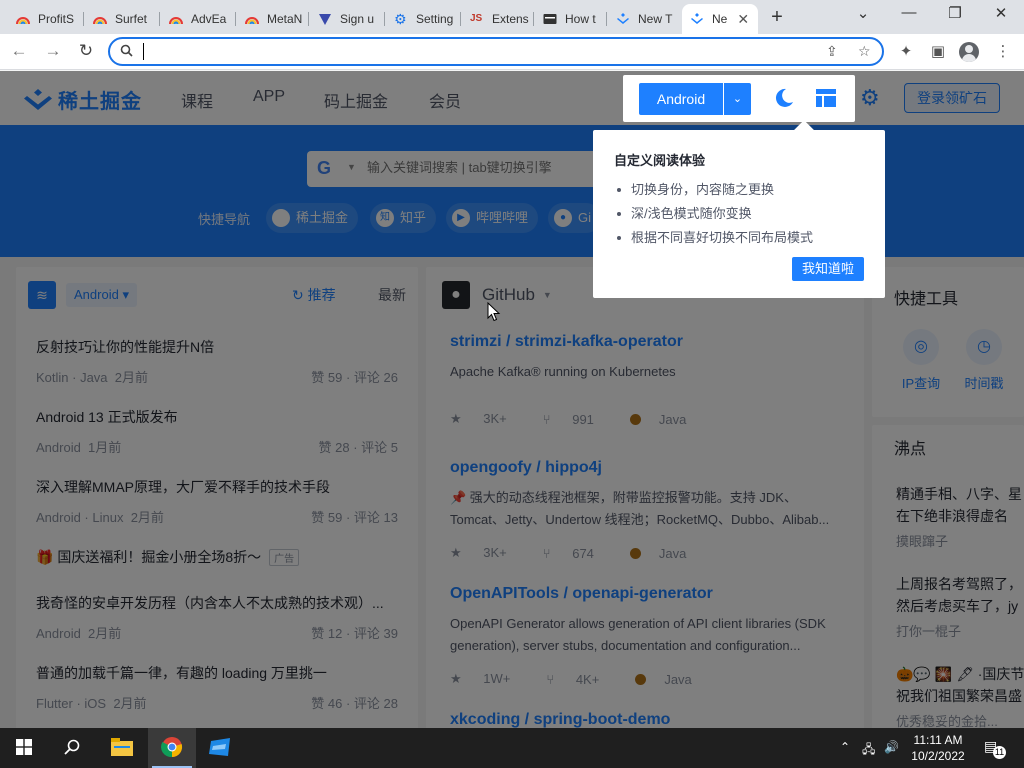 This screenshot has height=768, width=1024. I want to click on tab-label: Ne, so click(720, 19).